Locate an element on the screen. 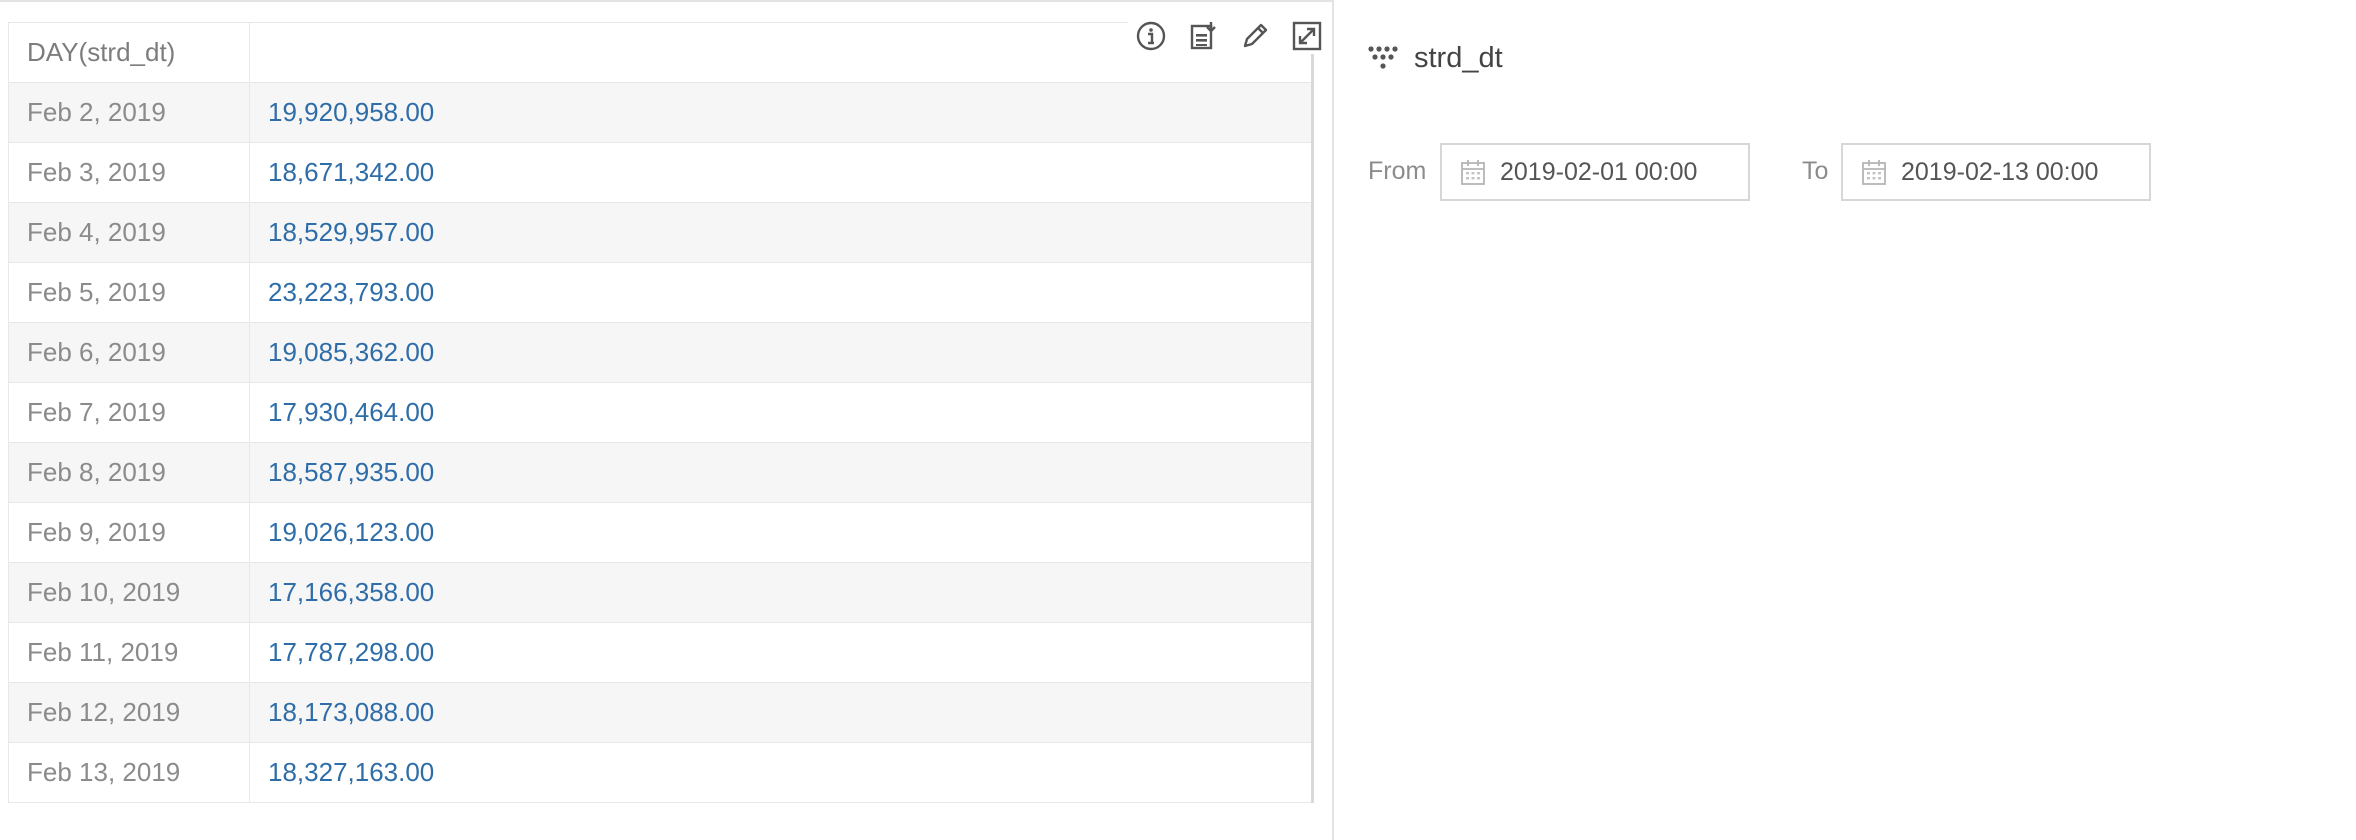  from-date-input: 2019-02-01 00:00 is located at coordinates (1595, 172).